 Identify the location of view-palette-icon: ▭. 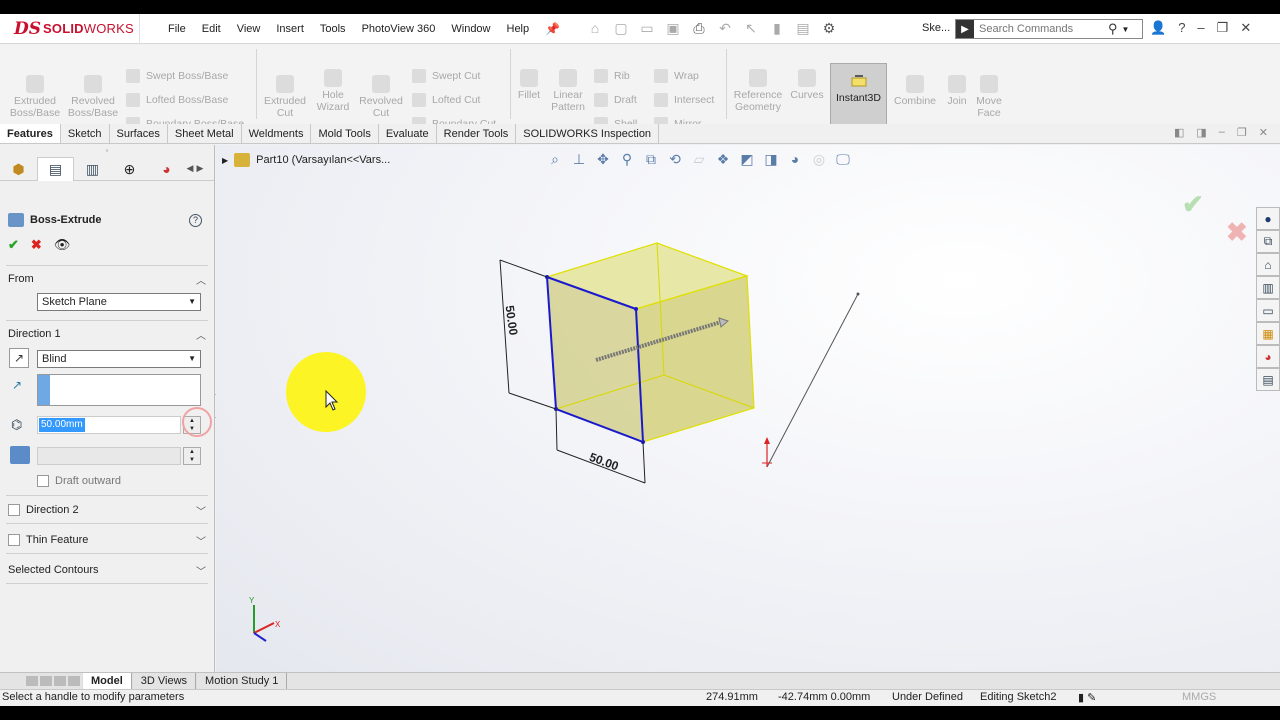
(1268, 310).